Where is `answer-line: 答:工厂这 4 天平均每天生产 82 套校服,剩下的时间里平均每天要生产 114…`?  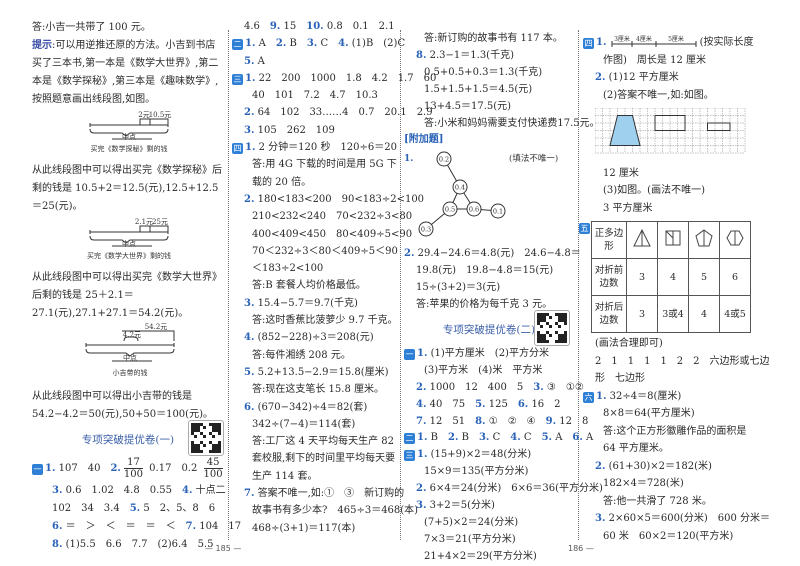 answer-line: 答:工厂这 4 天平均每天生产 82 套校服,剩下的时间里平均每天要生产 114… is located at coordinates (315, 459).